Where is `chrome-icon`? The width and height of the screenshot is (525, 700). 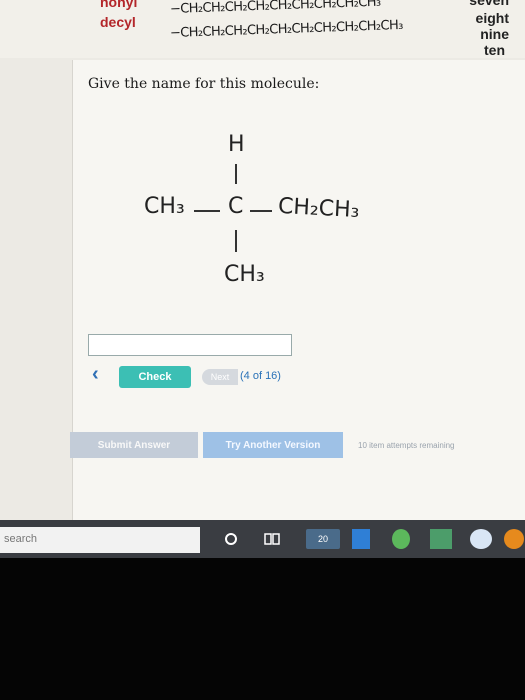 chrome-icon is located at coordinates (481, 539).